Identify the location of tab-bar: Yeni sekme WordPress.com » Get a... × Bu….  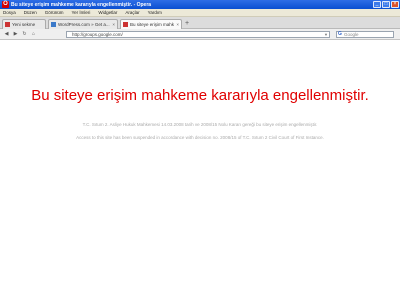
(200, 23).